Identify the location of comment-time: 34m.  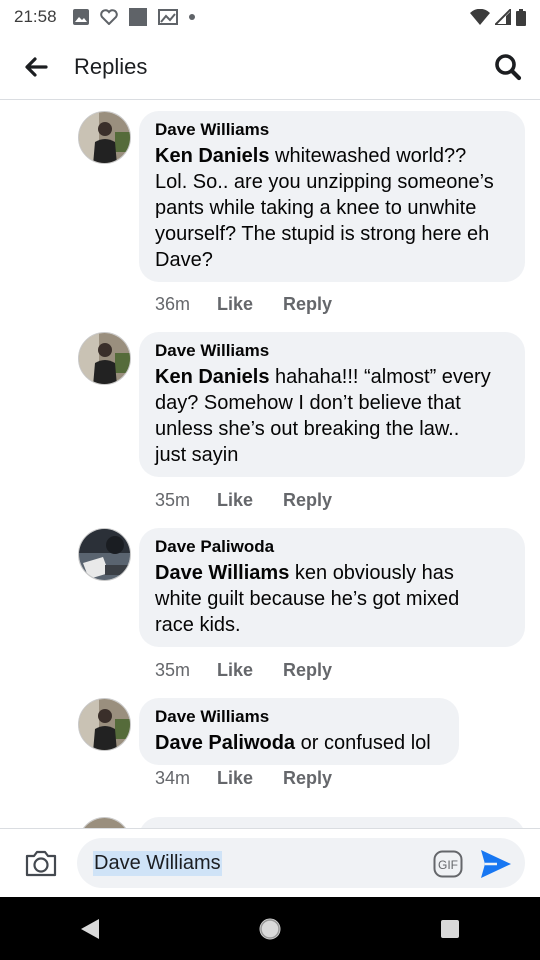
(173, 778).